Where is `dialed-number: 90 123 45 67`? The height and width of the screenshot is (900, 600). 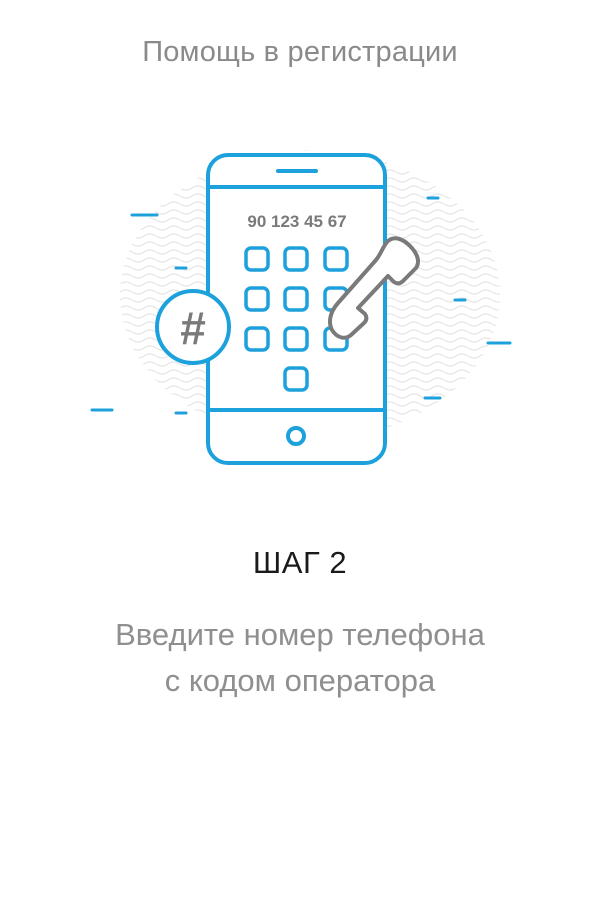
dialed-number: 90 123 45 67 is located at coordinates (296, 221).